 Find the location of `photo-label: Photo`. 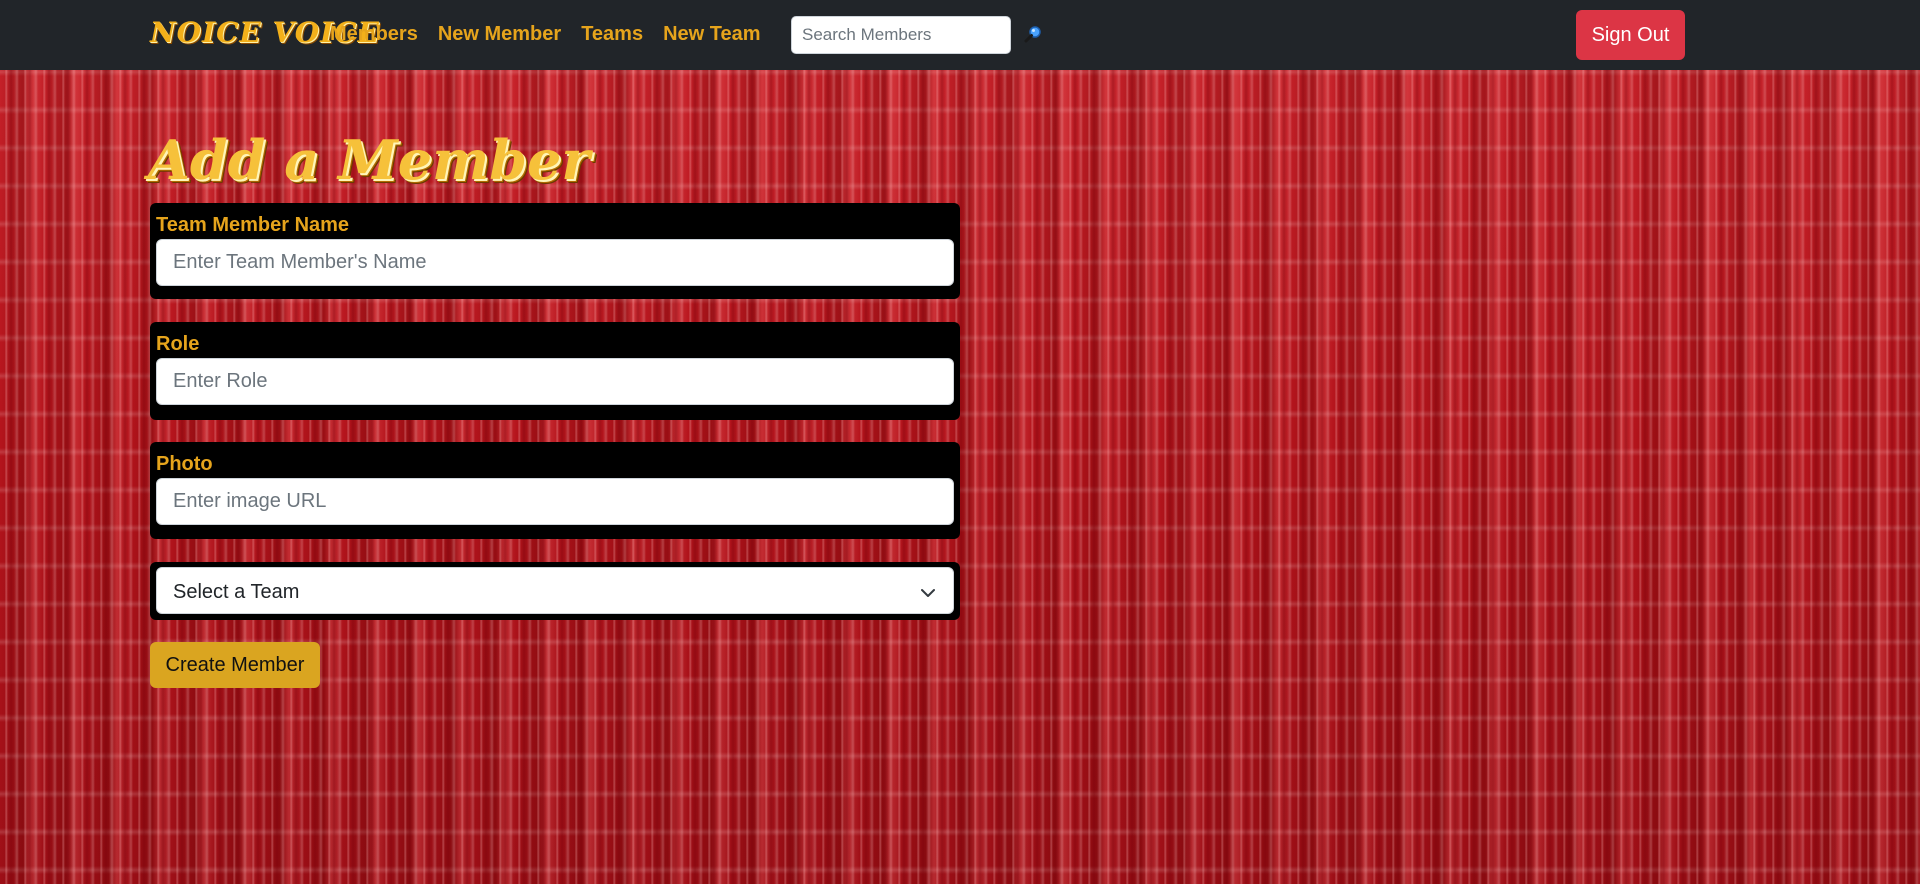

photo-label: Photo is located at coordinates (184, 464).